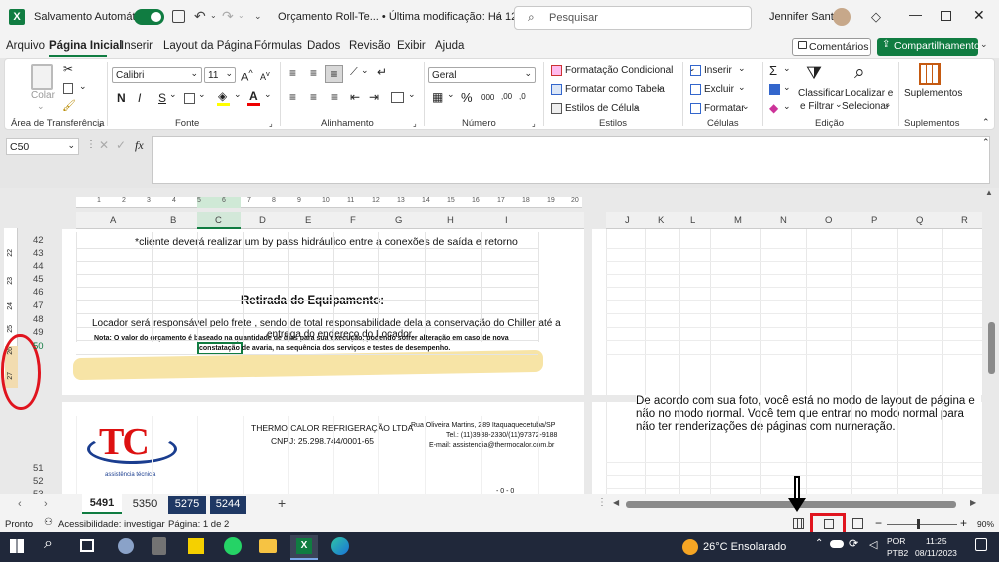 Image resolution: width=999 pixels, height=562 pixels. What do you see at coordinates (661, 220) in the screenshot?
I see `column-header-K: K` at bounding box center [661, 220].